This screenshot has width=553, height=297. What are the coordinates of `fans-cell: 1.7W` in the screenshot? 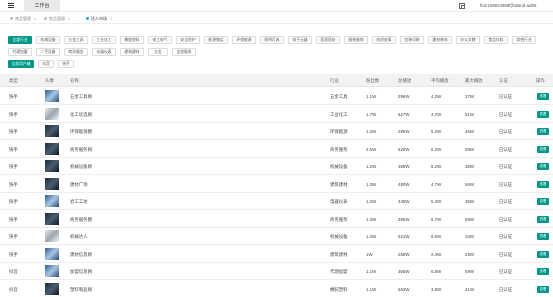 It's located at (371, 114).